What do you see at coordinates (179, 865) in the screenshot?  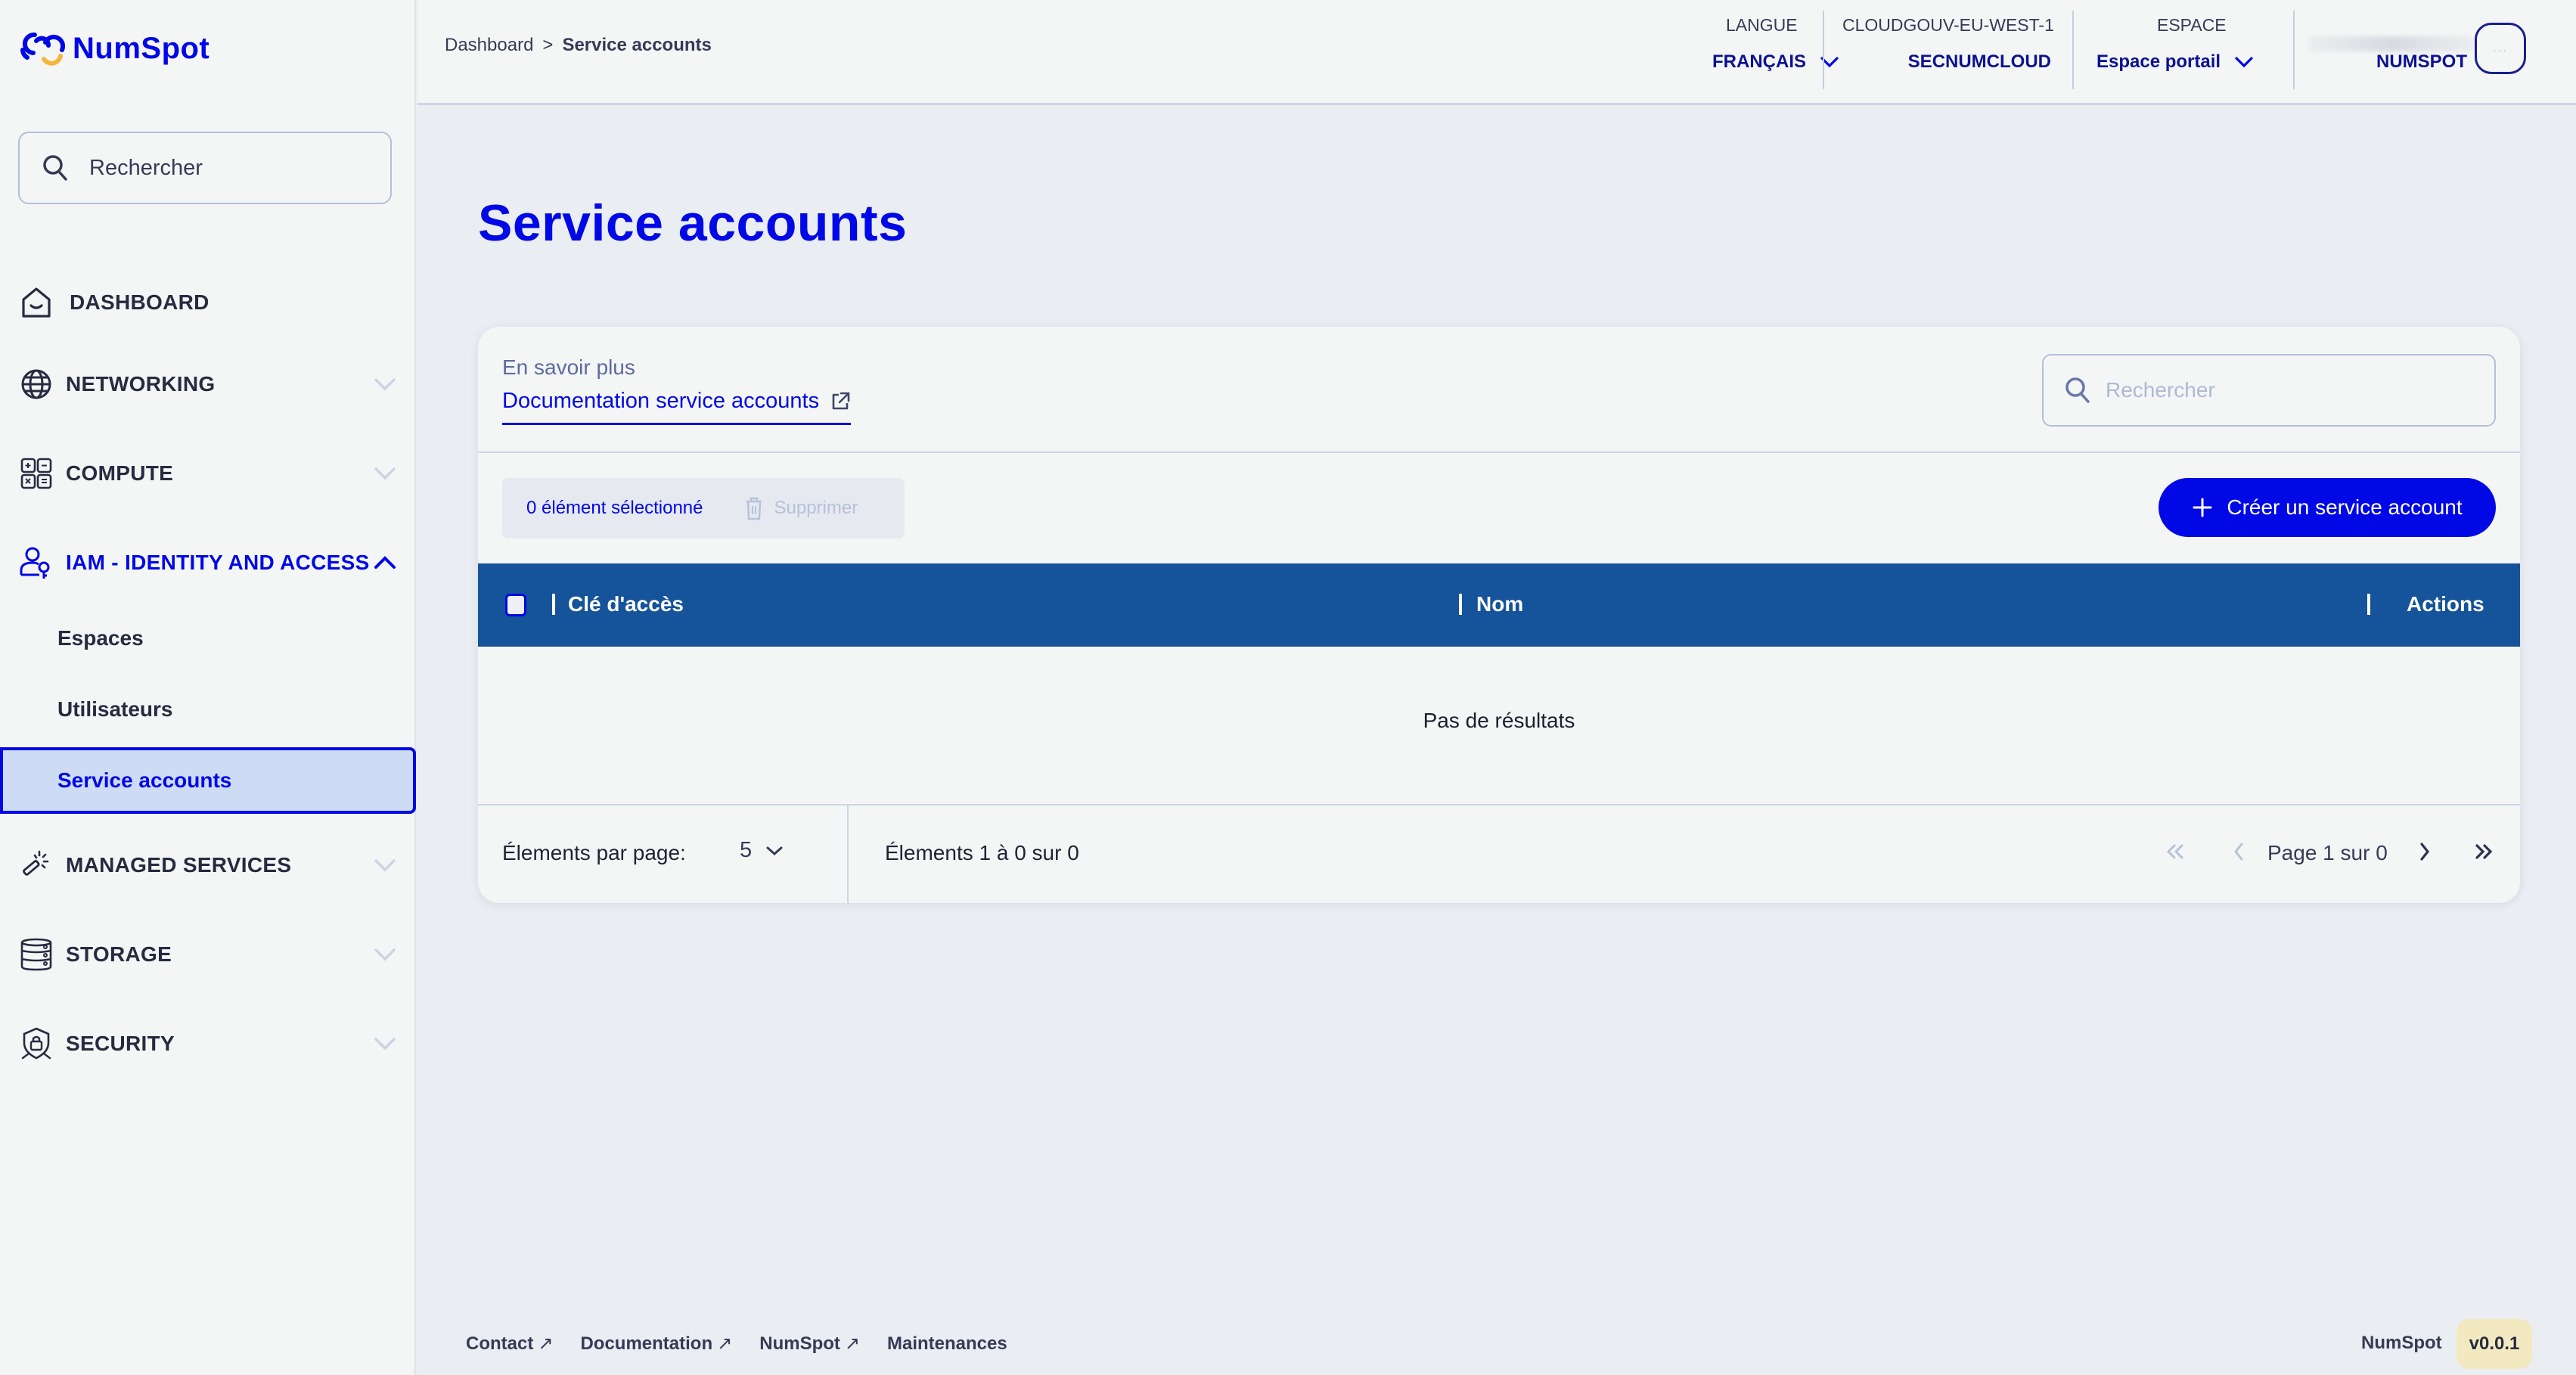 I see `sidebar-item-label: MANAGED SERVICES` at bounding box center [179, 865].